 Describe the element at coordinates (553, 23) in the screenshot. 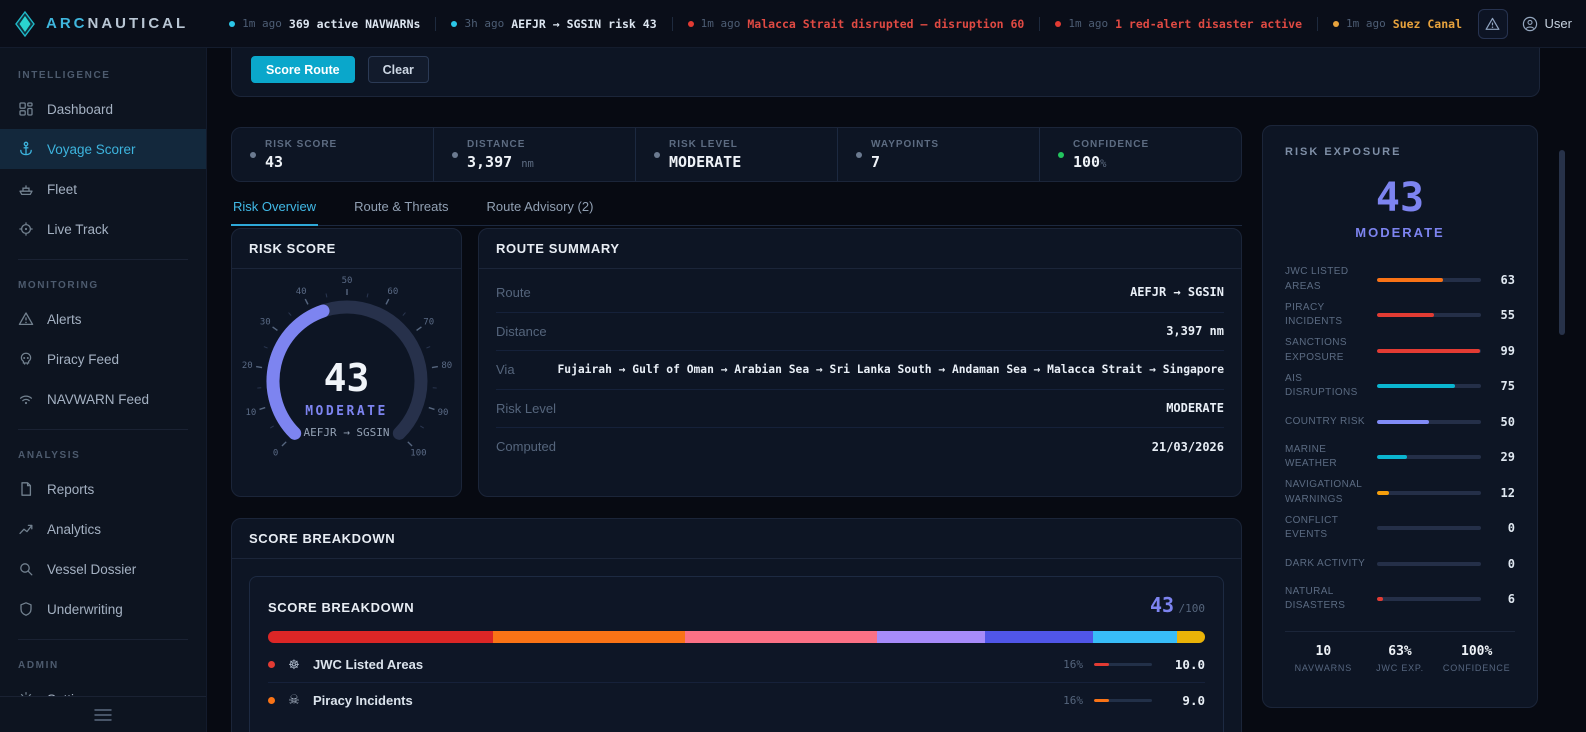

I see `ticker-item-route-risk: 3h ago AEFJR → SGSIN risk 43` at that location.